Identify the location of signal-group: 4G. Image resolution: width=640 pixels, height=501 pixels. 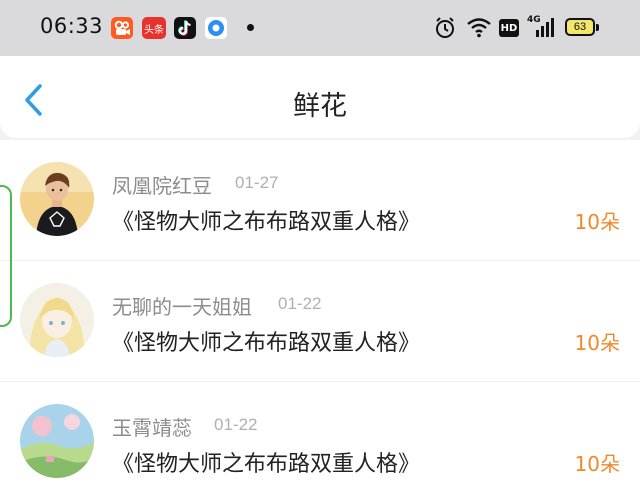
(542, 28).